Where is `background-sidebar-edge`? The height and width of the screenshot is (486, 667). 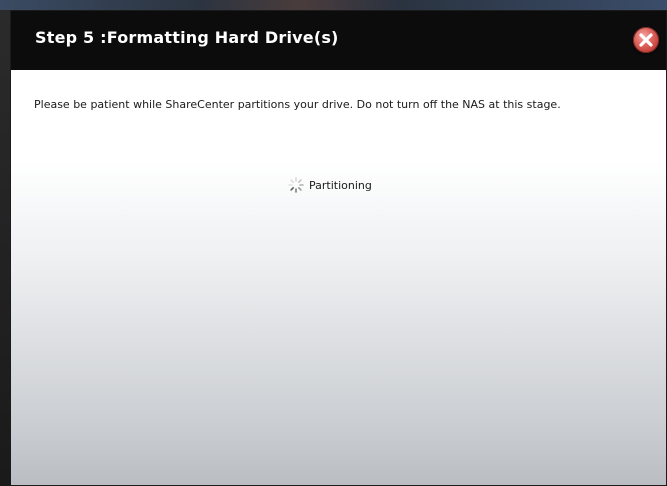 background-sidebar-edge is located at coordinates (5, 248).